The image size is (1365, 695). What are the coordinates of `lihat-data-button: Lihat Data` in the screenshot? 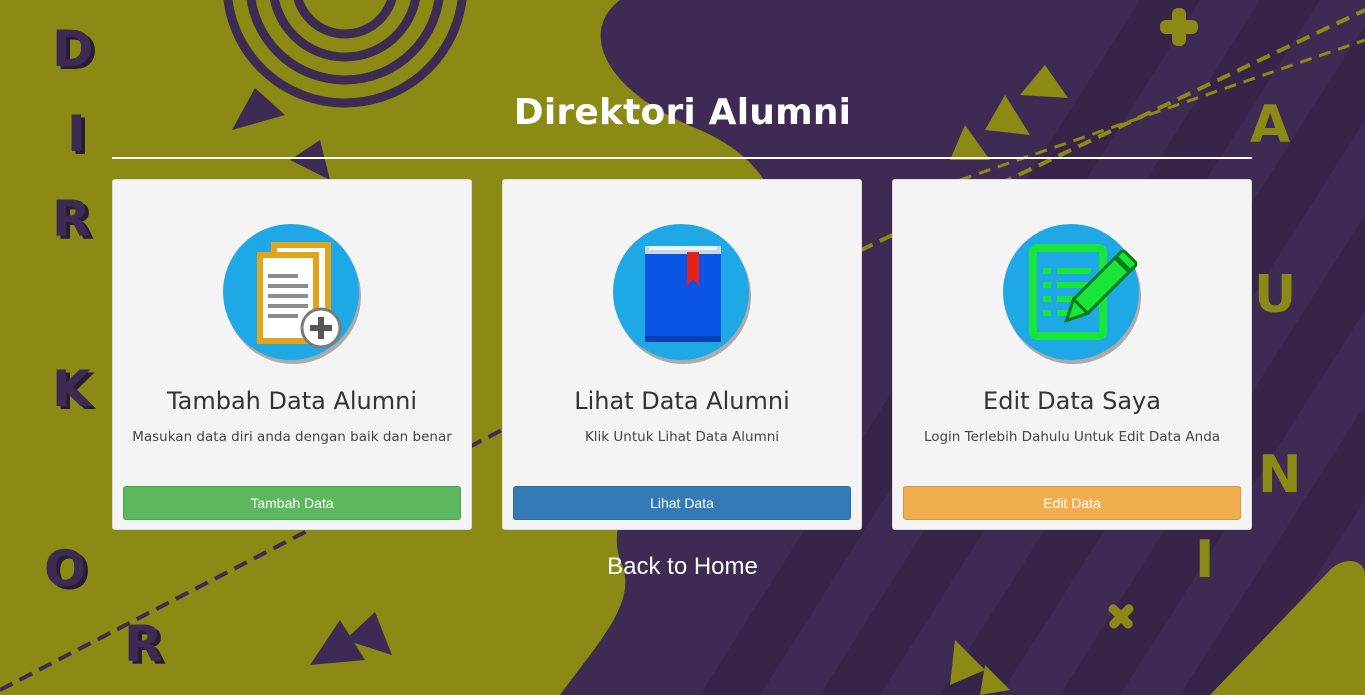 It's located at (682, 503).